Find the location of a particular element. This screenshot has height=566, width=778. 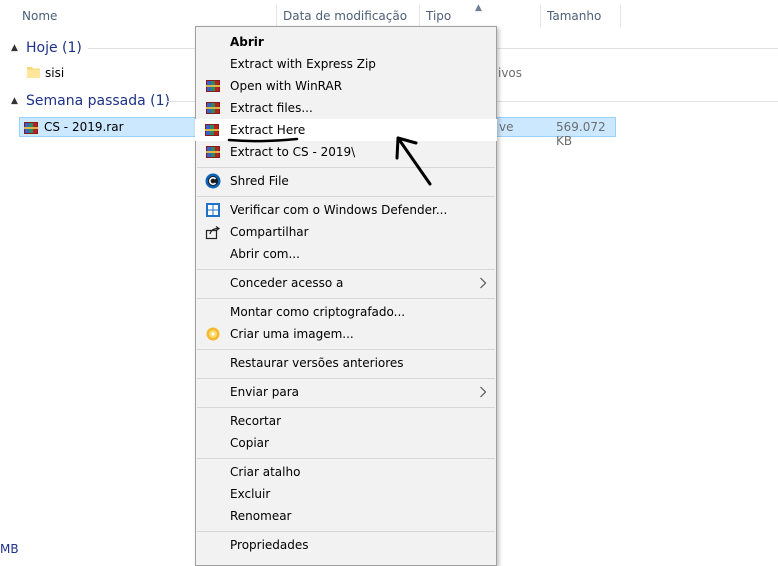

menu-item-properties: Propriedades is located at coordinates (346, 545).